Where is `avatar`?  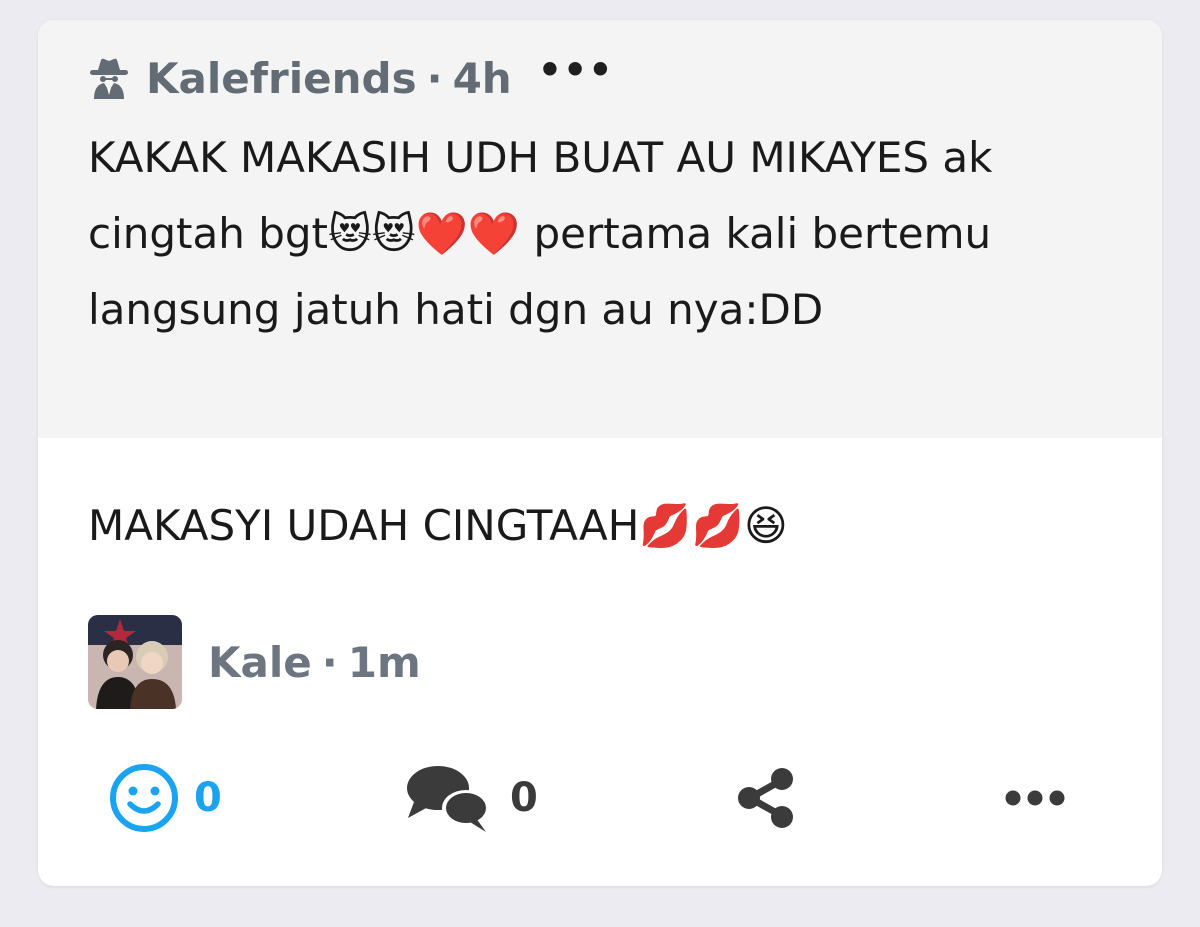
avatar is located at coordinates (135, 662).